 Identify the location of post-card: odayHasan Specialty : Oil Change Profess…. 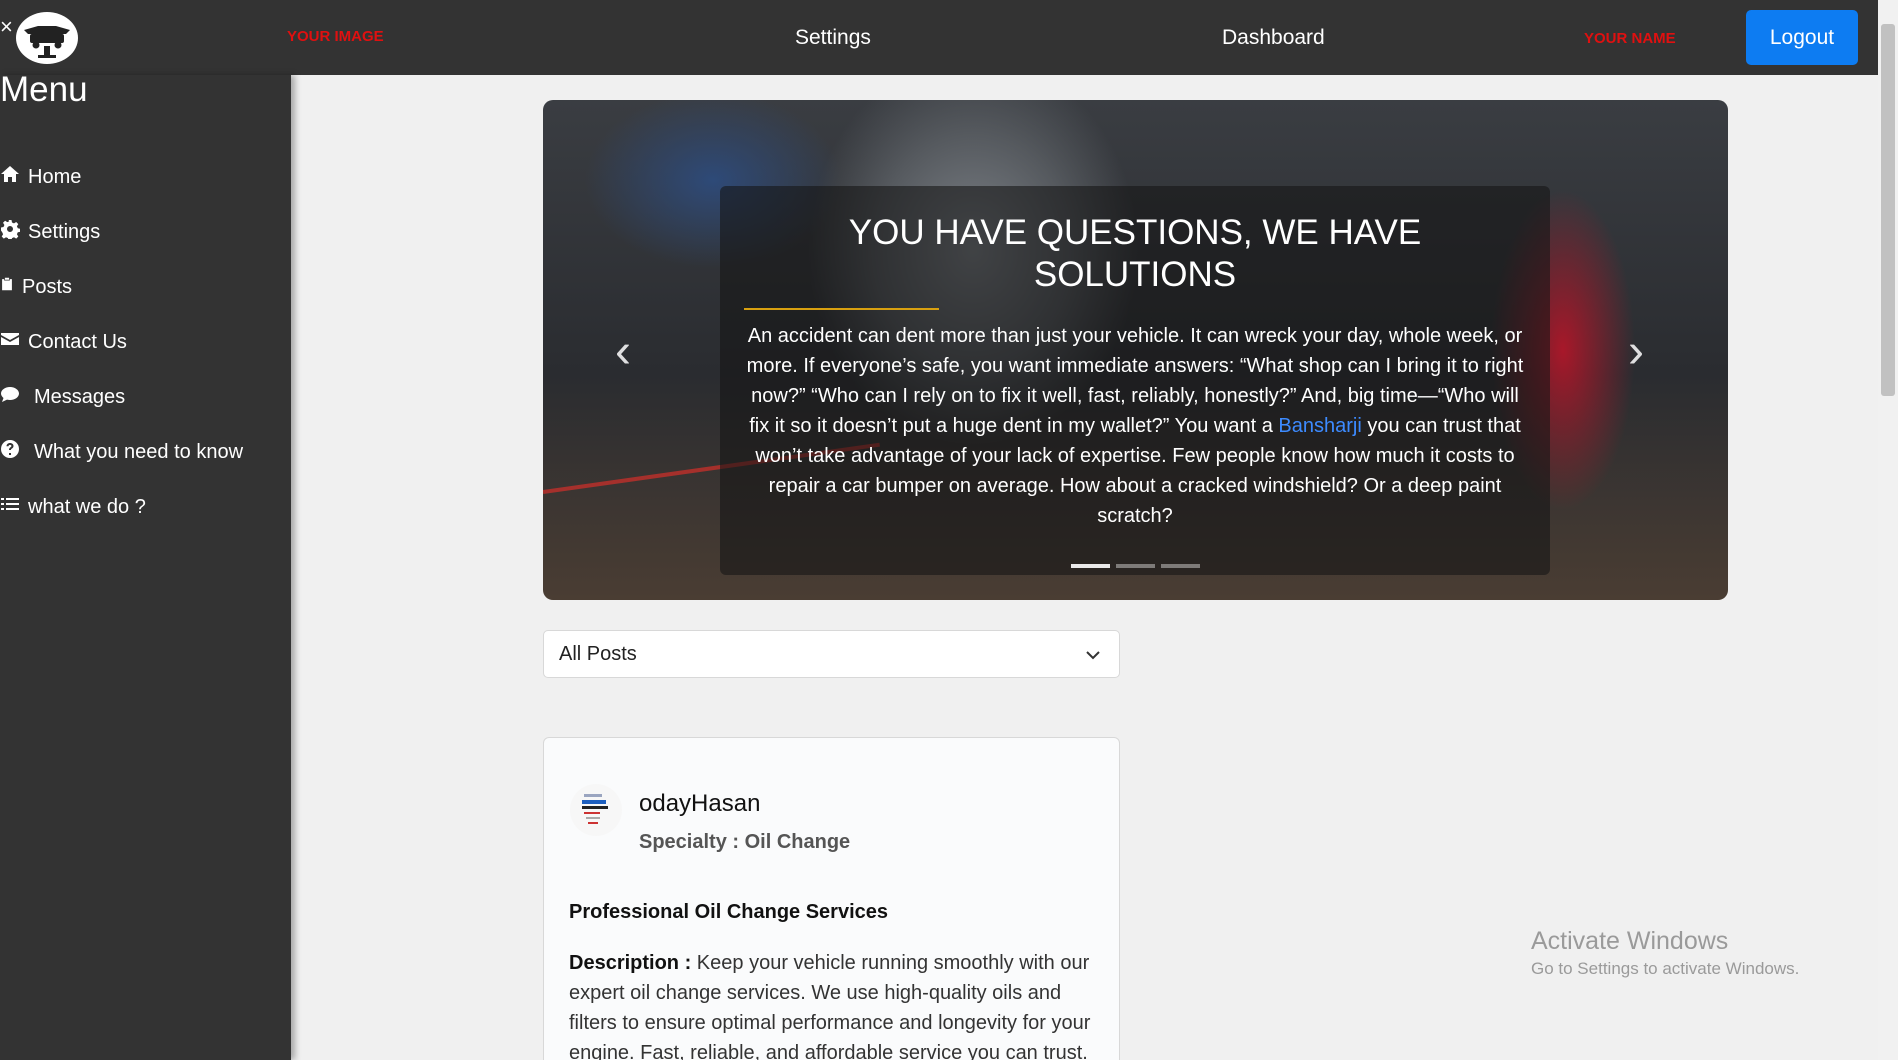
(831, 898).